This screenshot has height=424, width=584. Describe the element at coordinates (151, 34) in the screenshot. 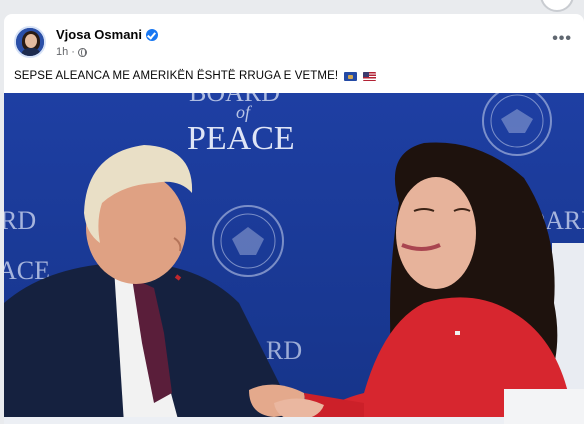

I see `verified-badge-icon` at that location.